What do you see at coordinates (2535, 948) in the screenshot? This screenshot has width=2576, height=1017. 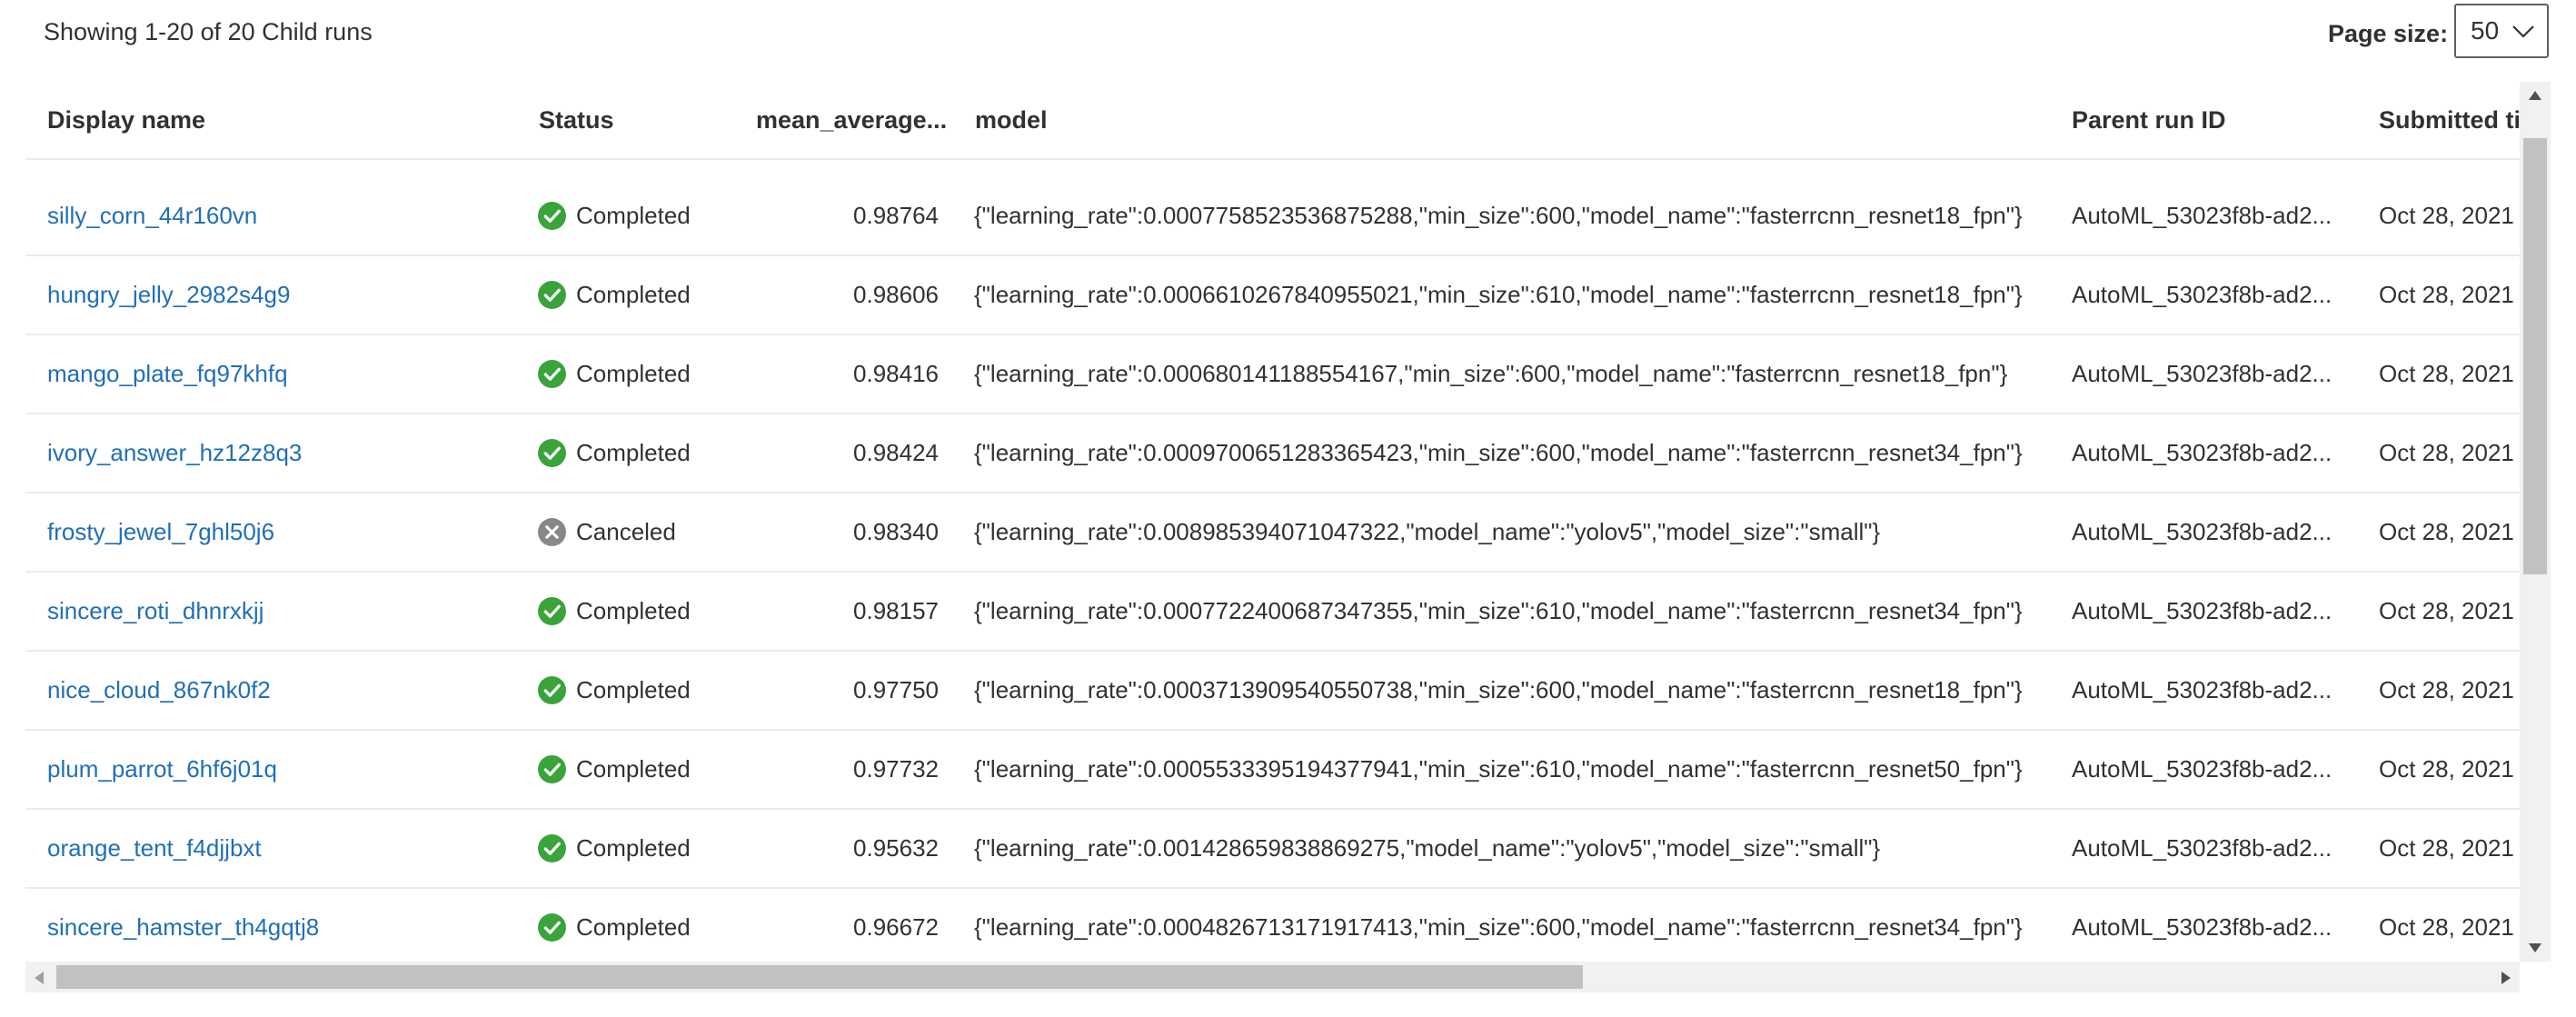 I see `scroll-down-arrow-icon` at bounding box center [2535, 948].